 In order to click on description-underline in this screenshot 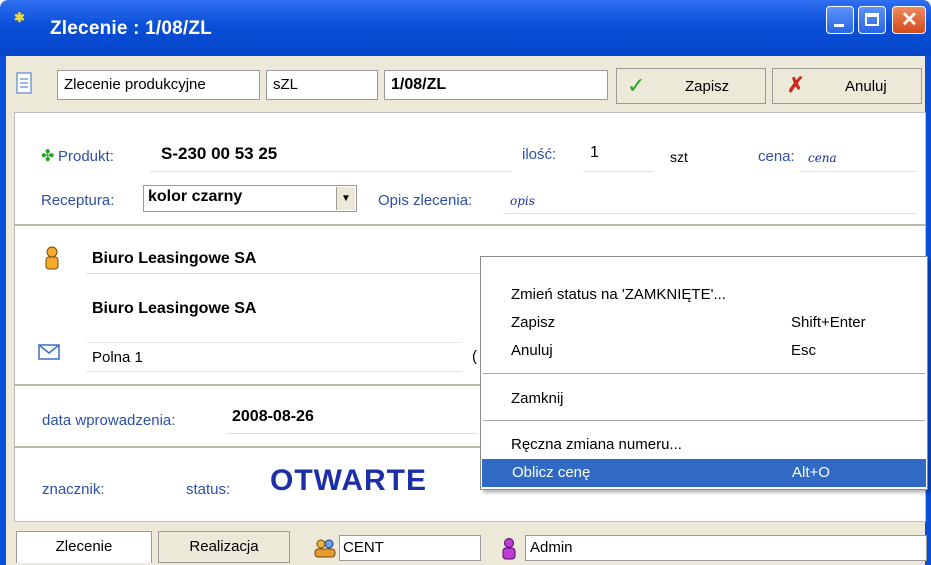, I will do `click(709, 213)`.